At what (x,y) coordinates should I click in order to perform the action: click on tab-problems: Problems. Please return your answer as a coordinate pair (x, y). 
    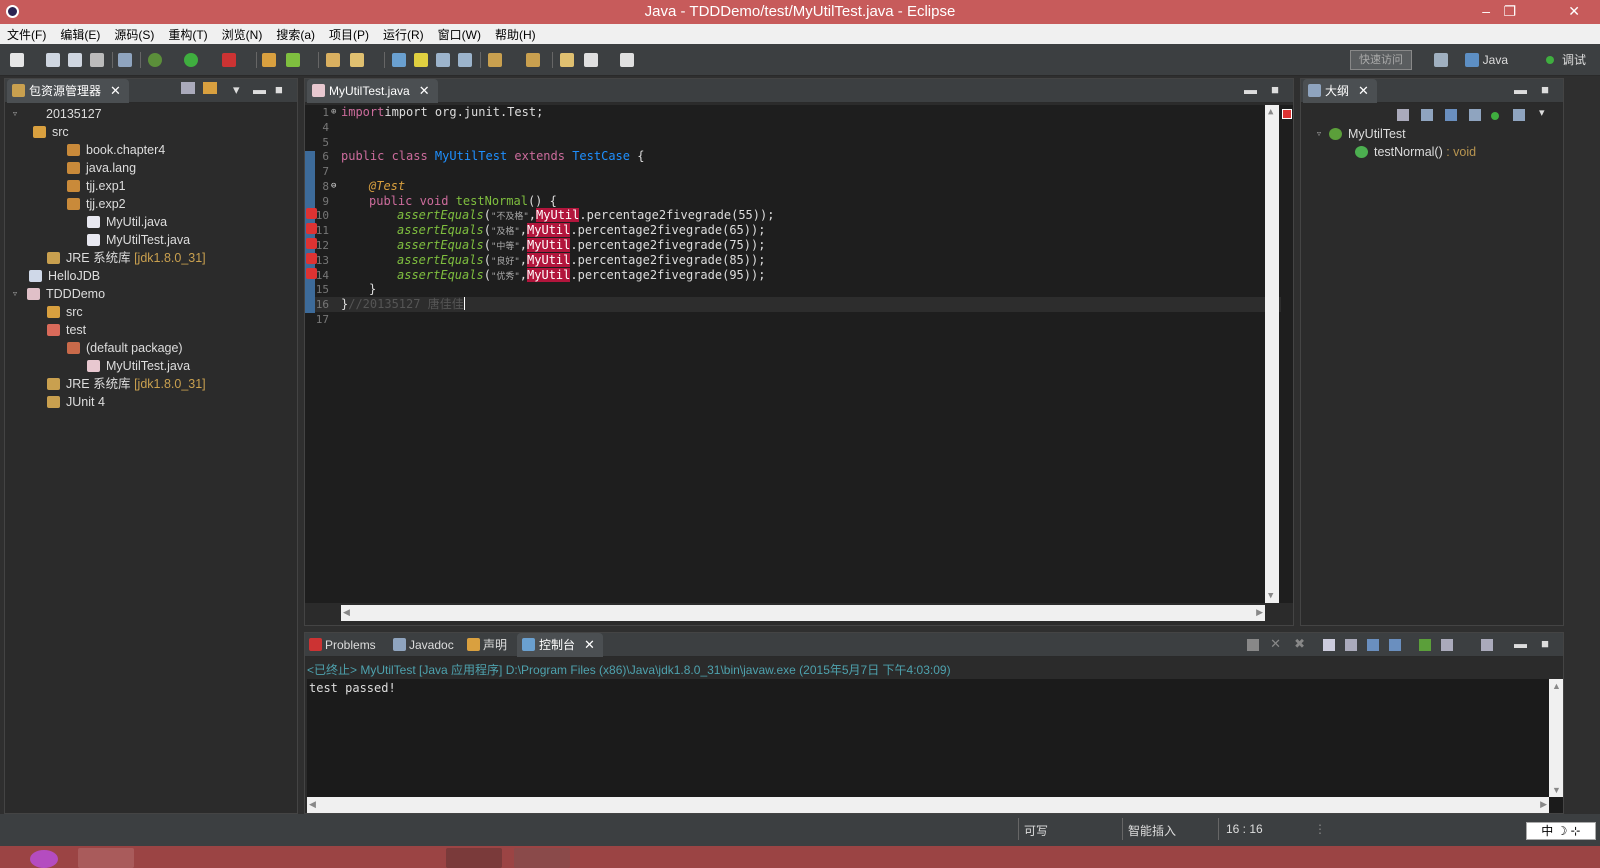
    Looking at the image, I should click on (341, 645).